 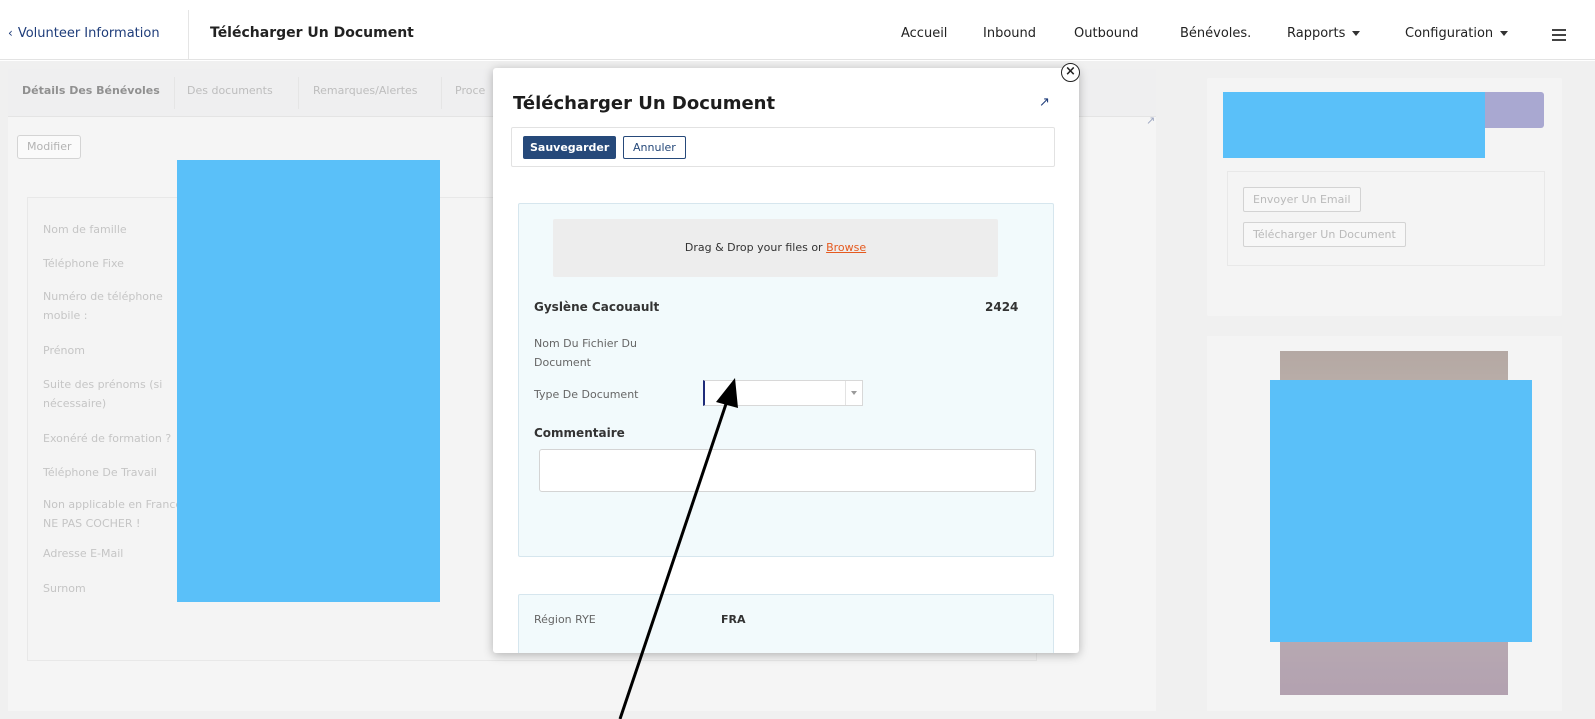 What do you see at coordinates (10, 33) in the screenshot?
I see `chevron-left-icon: ‹` at bounding box center [10, 33].